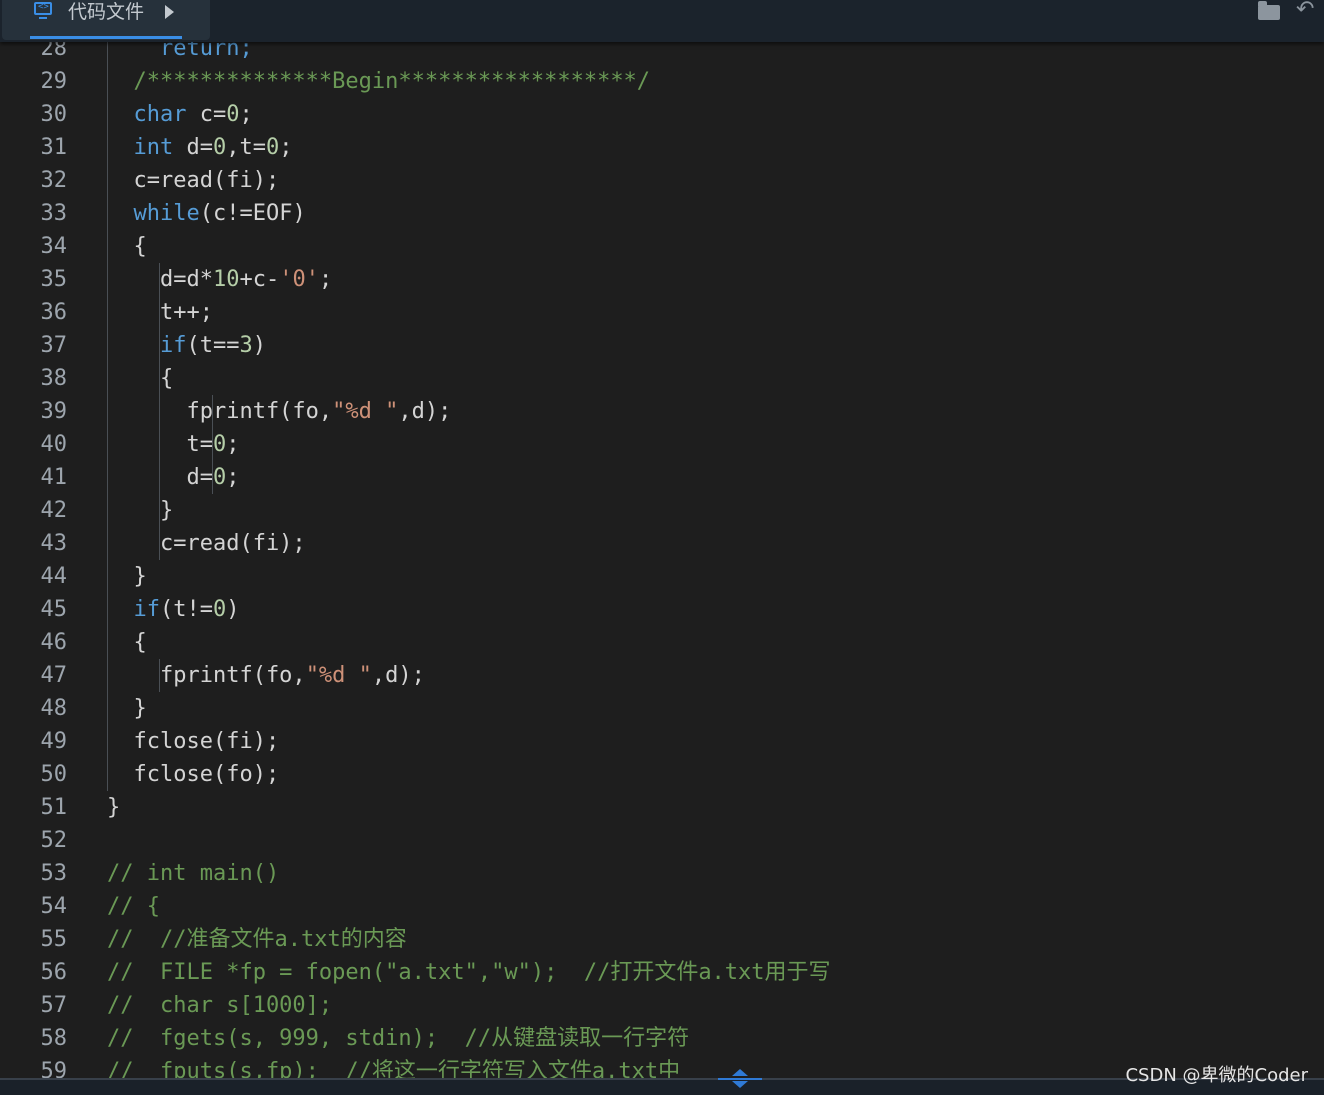 The height and width of the screenshot is (1095, 1324). What do you see at coordinates (425, 411) in the screenshot?
I see `code-token: ,d);` at bounding box center [425, 411].